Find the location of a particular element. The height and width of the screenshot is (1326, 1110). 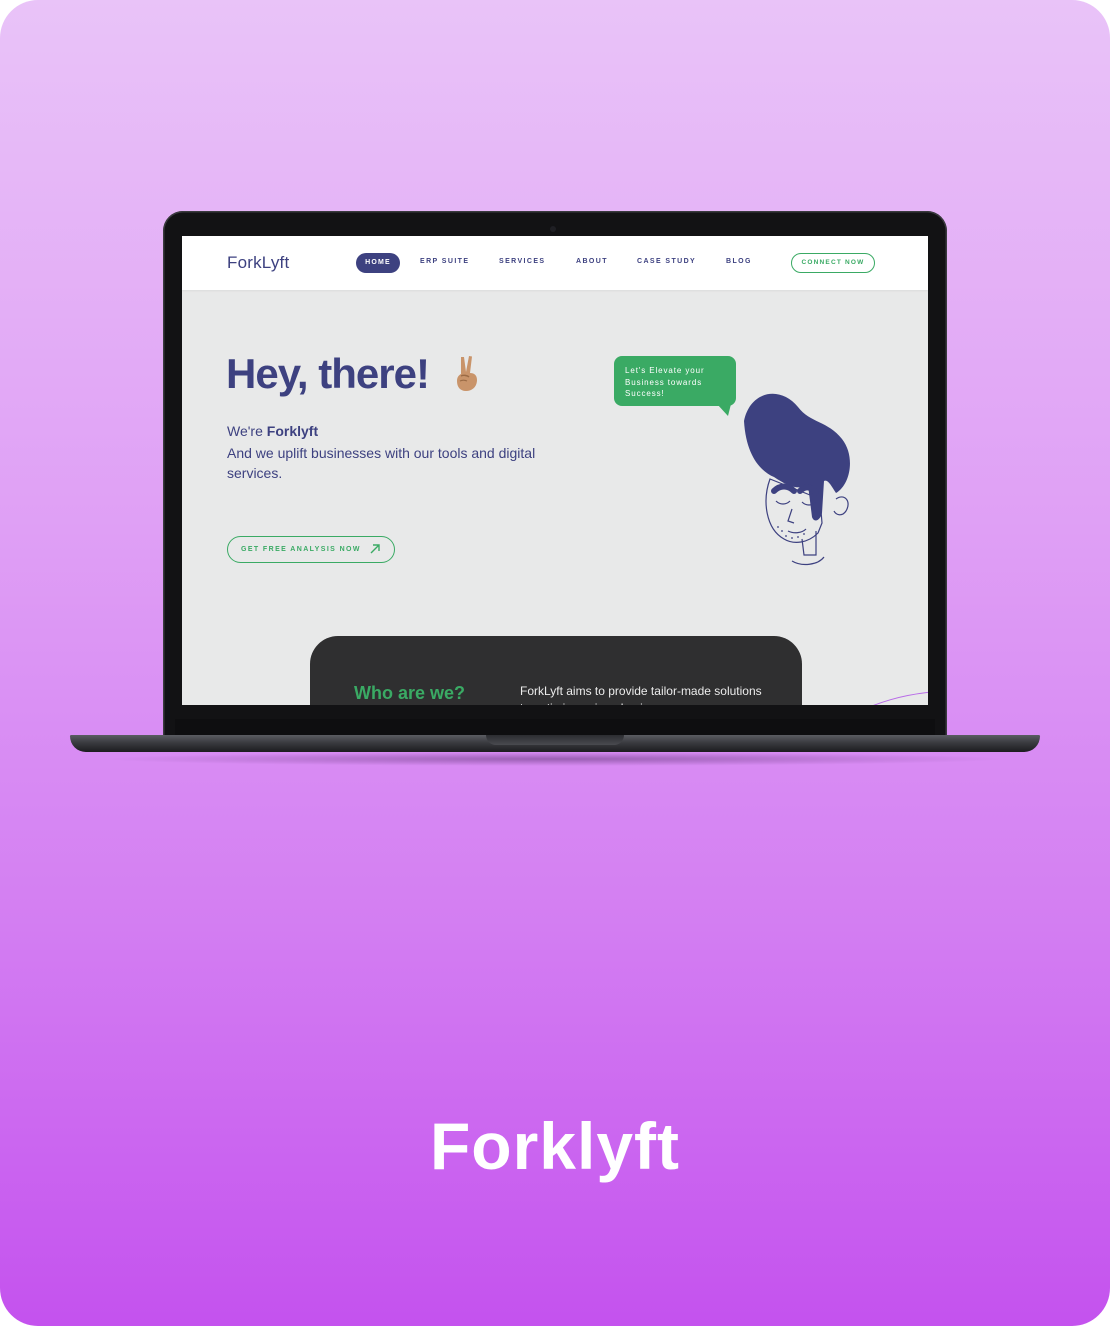

cta-label: GET FREE ANALYSIS NOW is located at coordinates (301, 549).